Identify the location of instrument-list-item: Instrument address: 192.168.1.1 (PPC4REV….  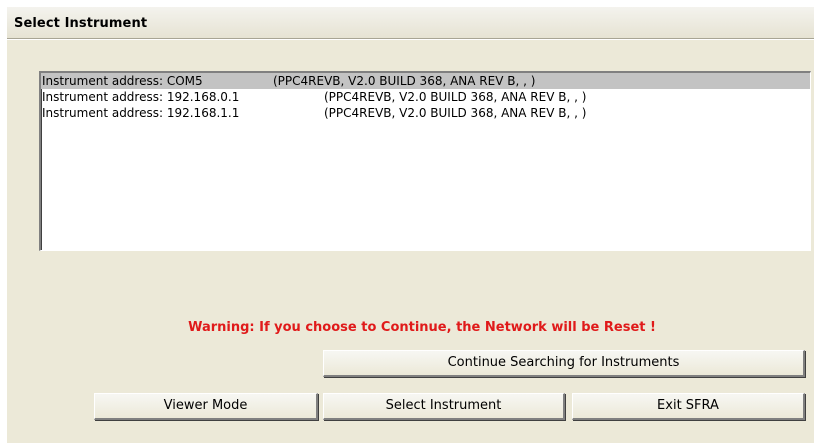
(425, 113).